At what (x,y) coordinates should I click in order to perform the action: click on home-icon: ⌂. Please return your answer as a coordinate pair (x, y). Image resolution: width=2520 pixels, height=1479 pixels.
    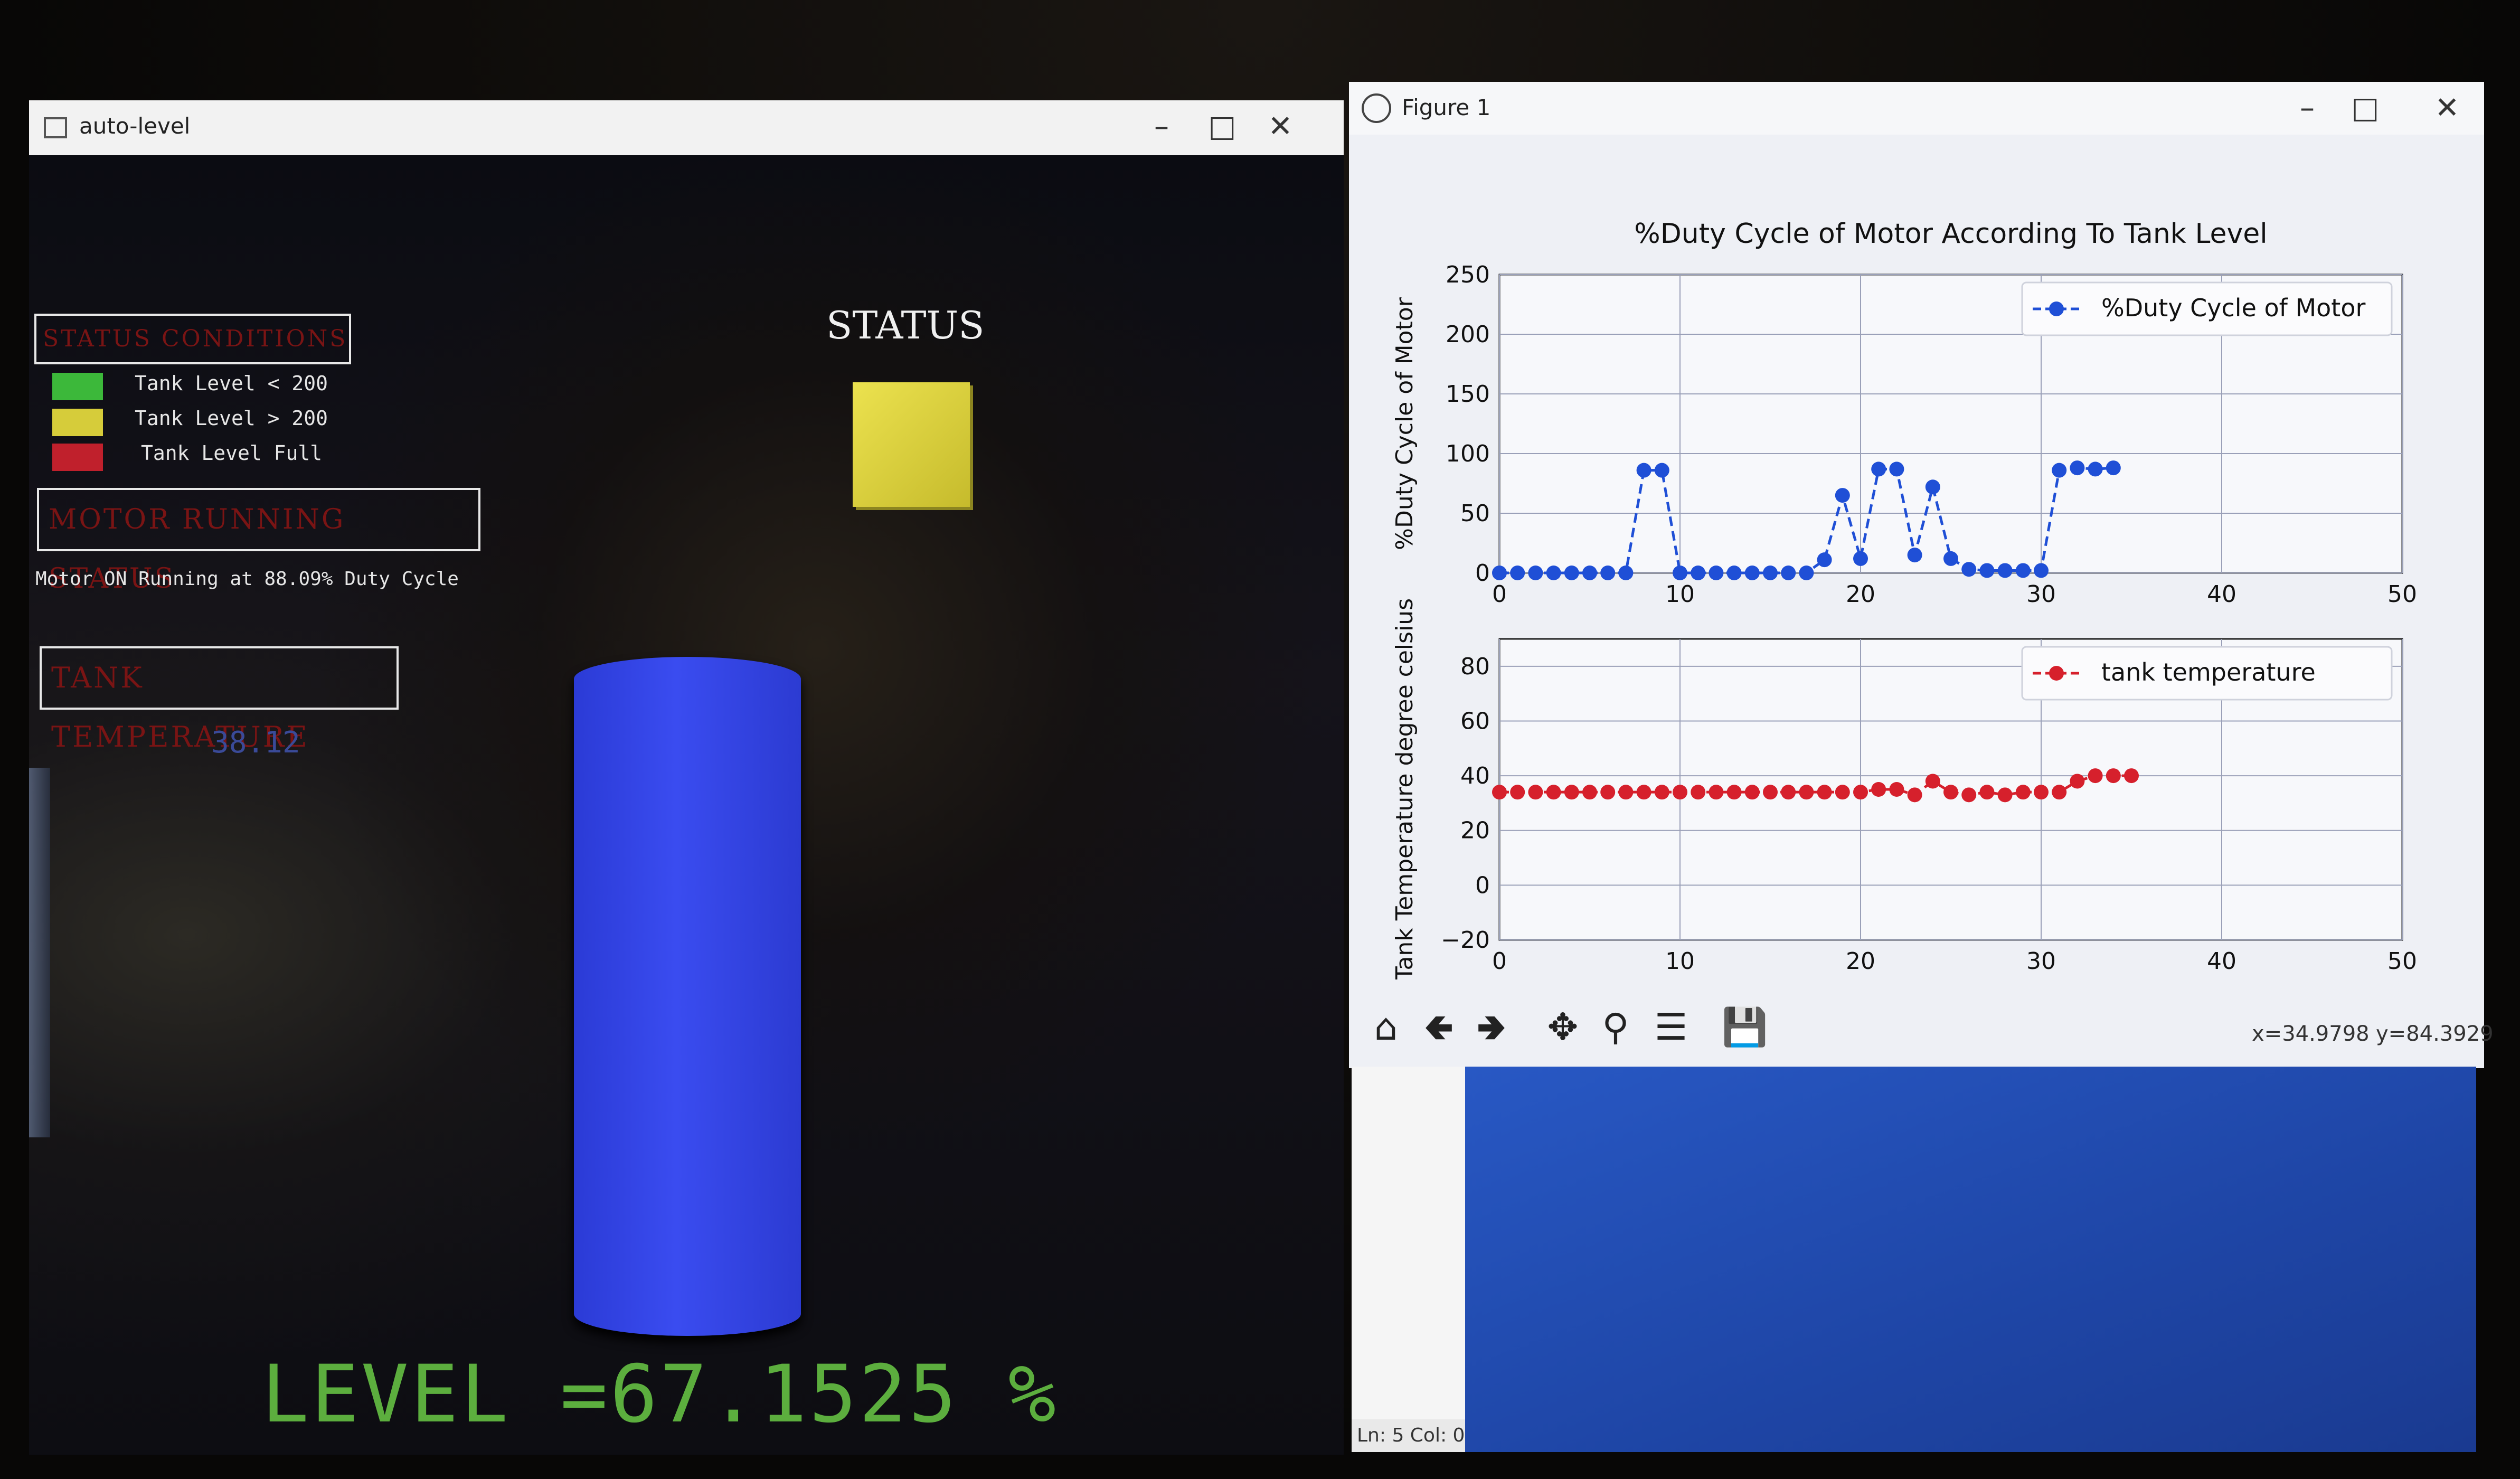
    Looking at the image, I should click on (1386, 1027).